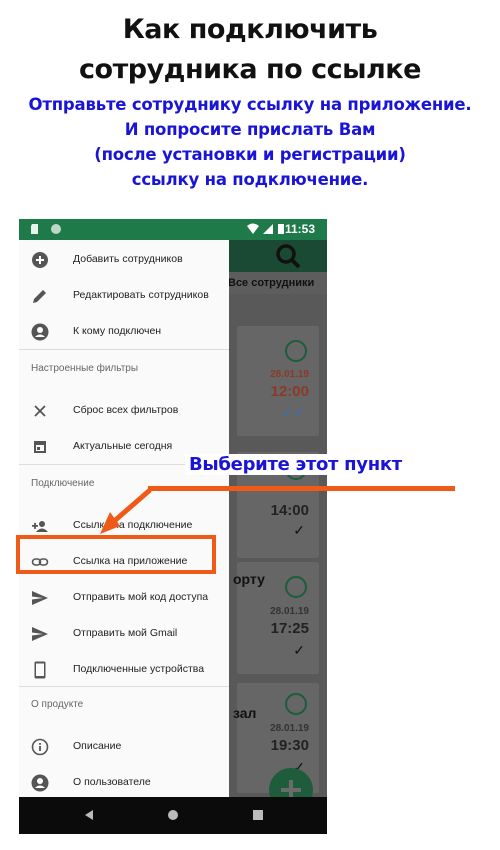 The image size is (500, 850). What do you see at coordinates (112, 782) in the screenshot?
I see `menu-item-label: О пользователе` at bounding box center [112, 782].